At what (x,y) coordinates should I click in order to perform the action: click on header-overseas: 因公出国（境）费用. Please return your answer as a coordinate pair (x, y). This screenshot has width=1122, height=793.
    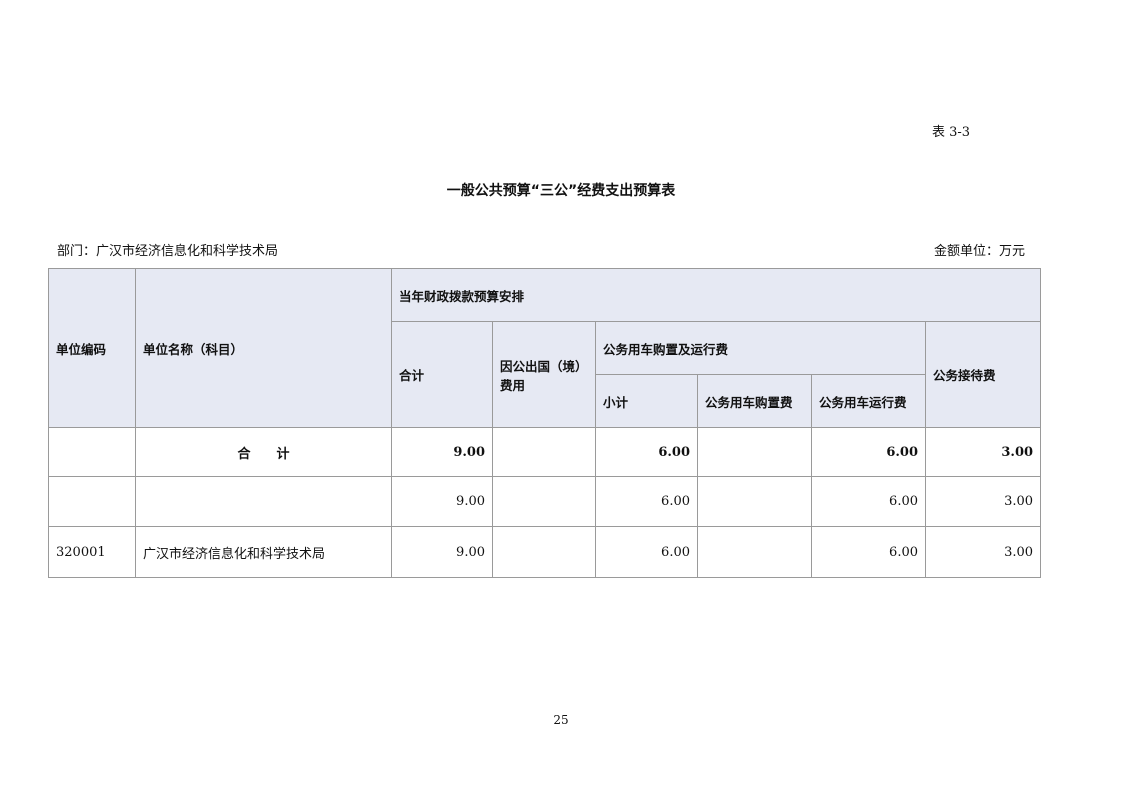
    Looking at the image, I should click on (544, 374).